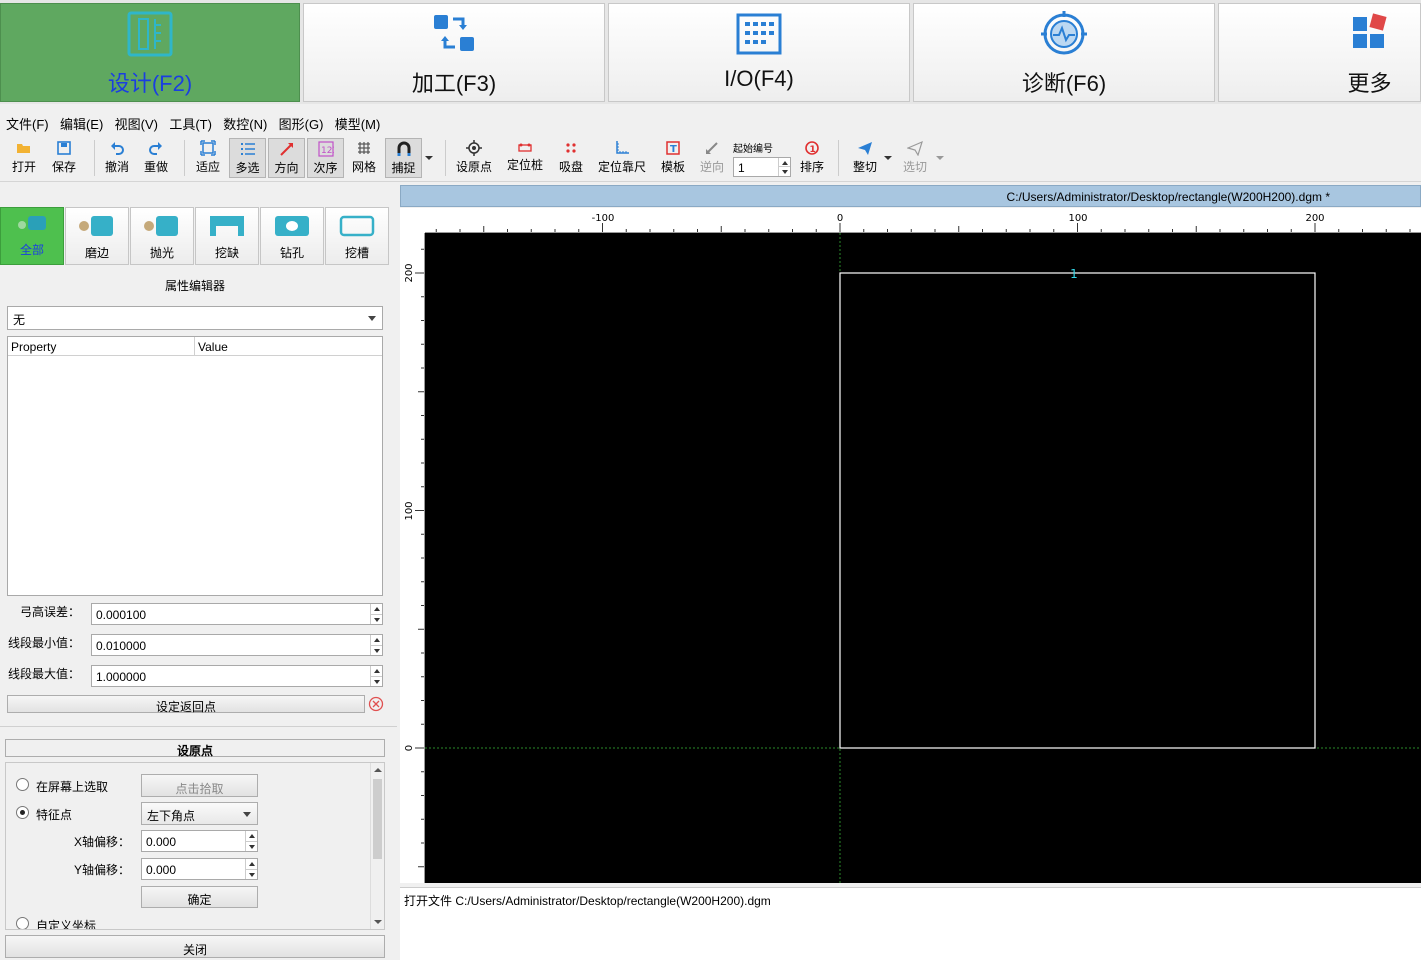 The image size is (1421, 960). Describe the element at coordinates (22, 812) in the screenshot. I see `feature-point-radio` at that location.